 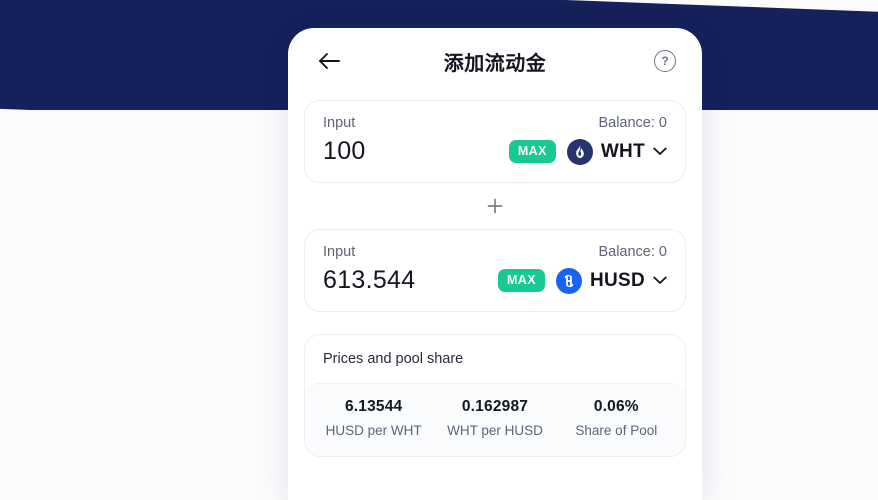 What do you see at coordinates (568, 280) in the screenshot?
I see `husd-icon` at bounding box center [568, 280].